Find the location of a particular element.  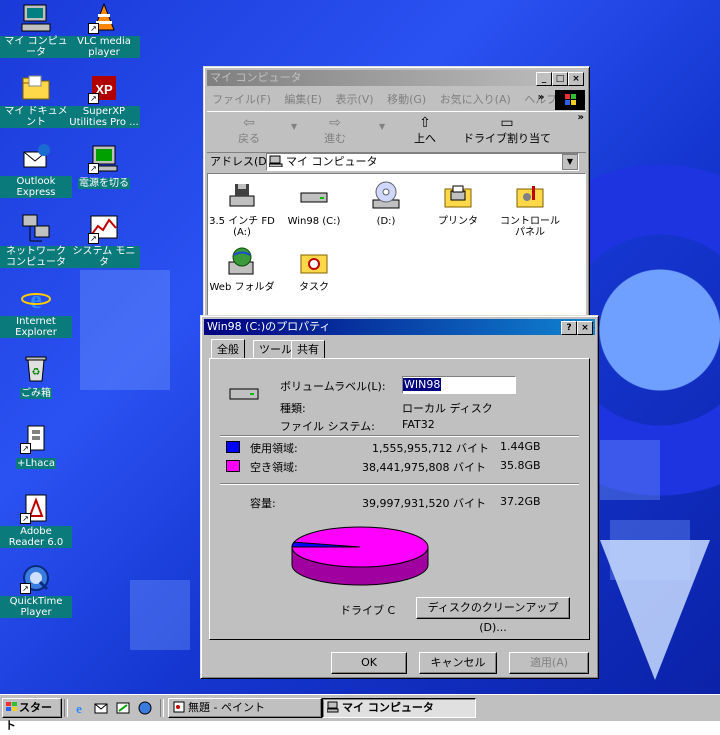

menu-favorites: お気に入り(A) is located at coordinates (475, 99).